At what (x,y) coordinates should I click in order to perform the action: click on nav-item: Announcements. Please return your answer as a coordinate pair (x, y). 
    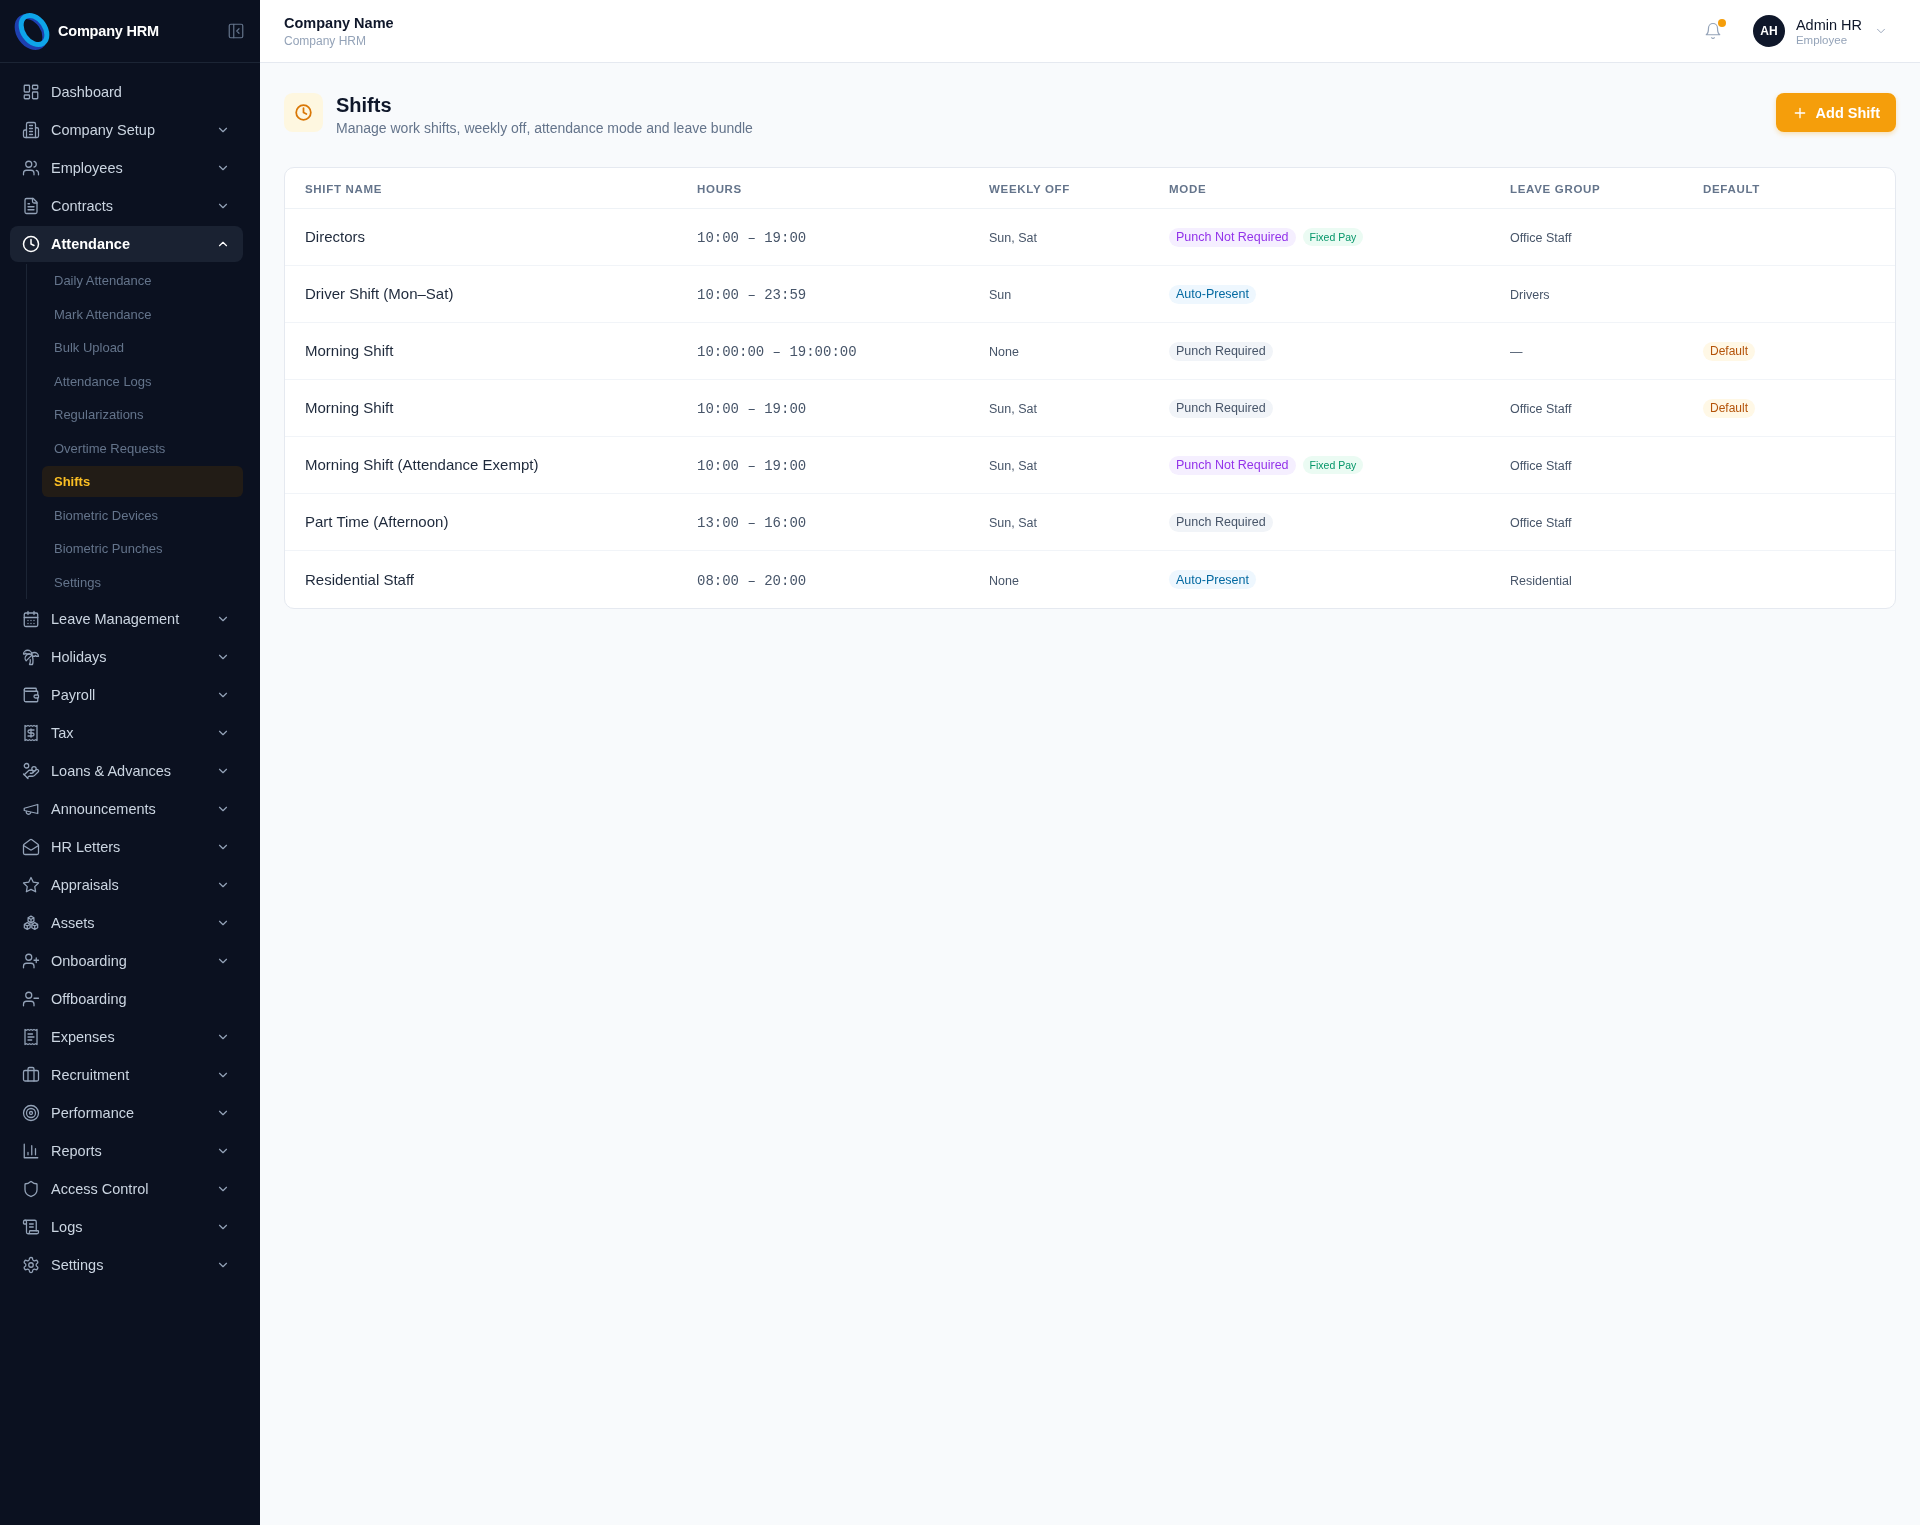
    Looking at the image, I should click on (126, 808).